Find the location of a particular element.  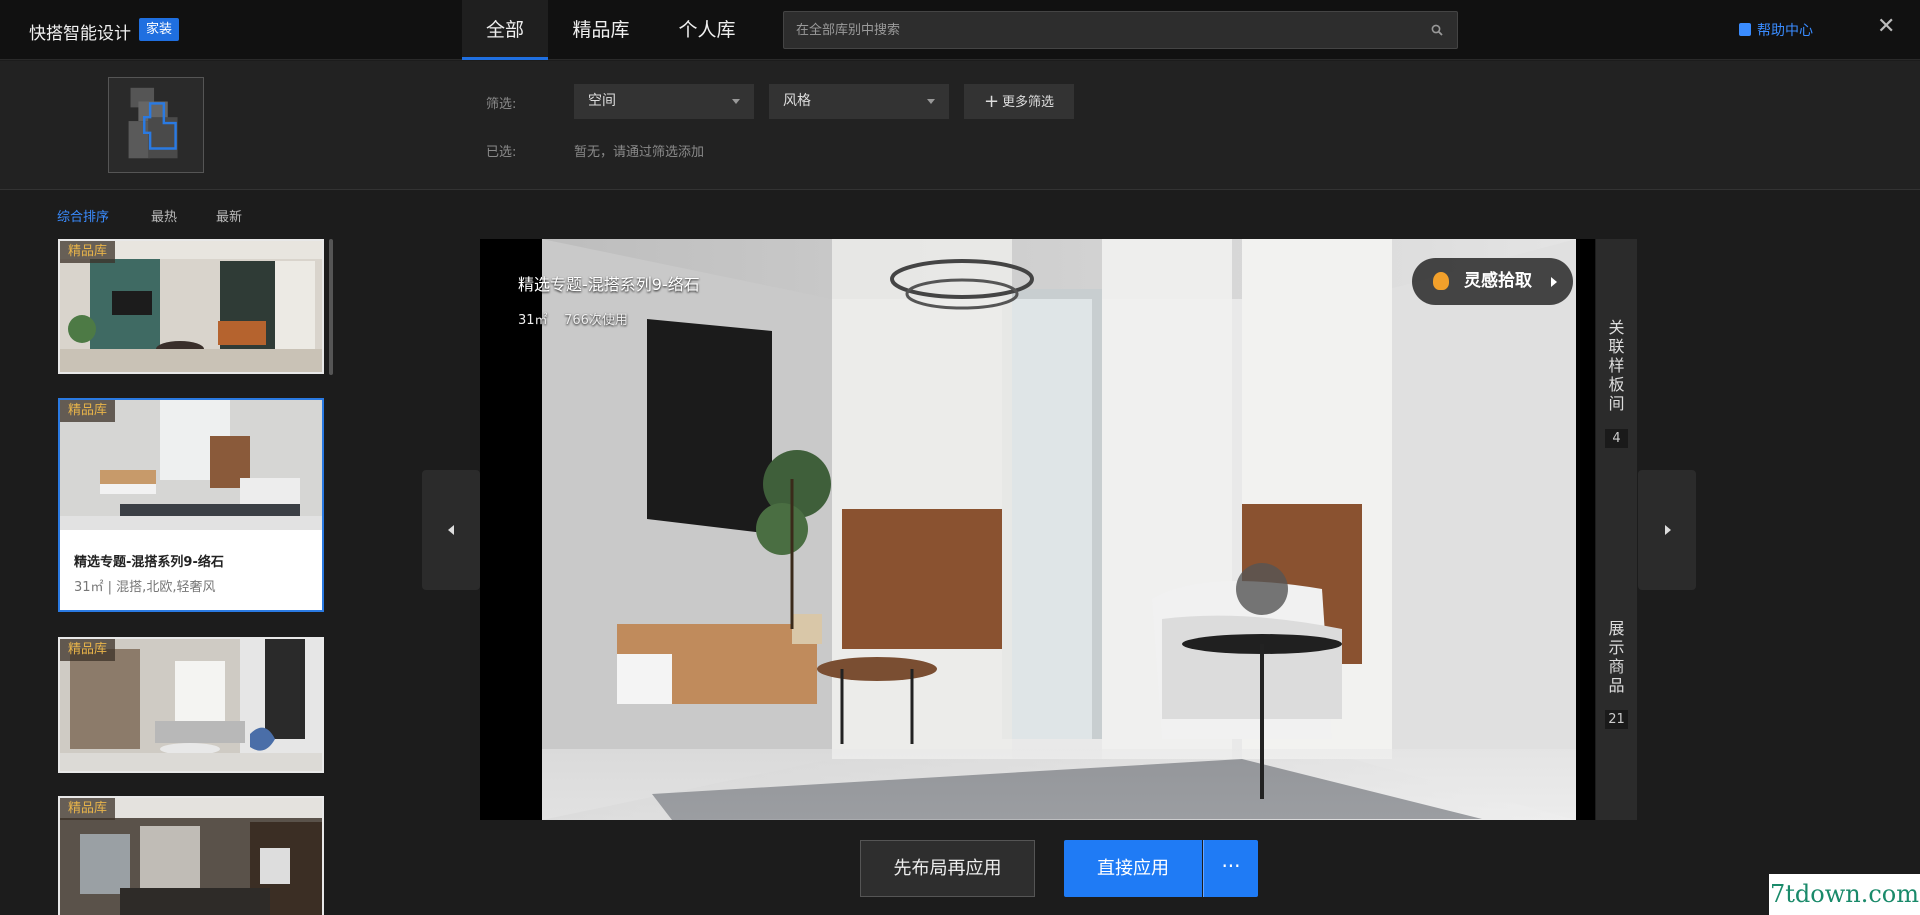

filter-label: 筛选: is located at coordinates (501, 104).